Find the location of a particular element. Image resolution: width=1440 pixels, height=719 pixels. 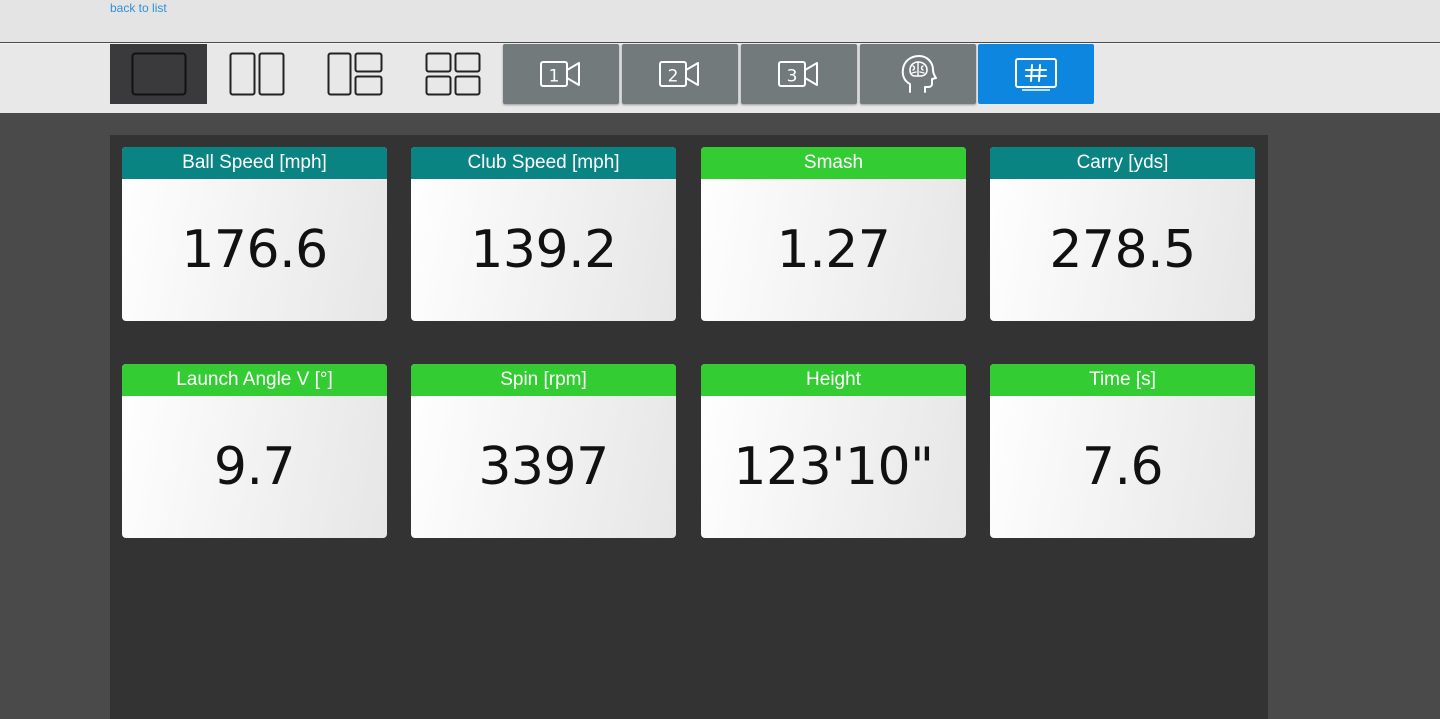

layout-two-column-button is located at coordinates (256, 74).